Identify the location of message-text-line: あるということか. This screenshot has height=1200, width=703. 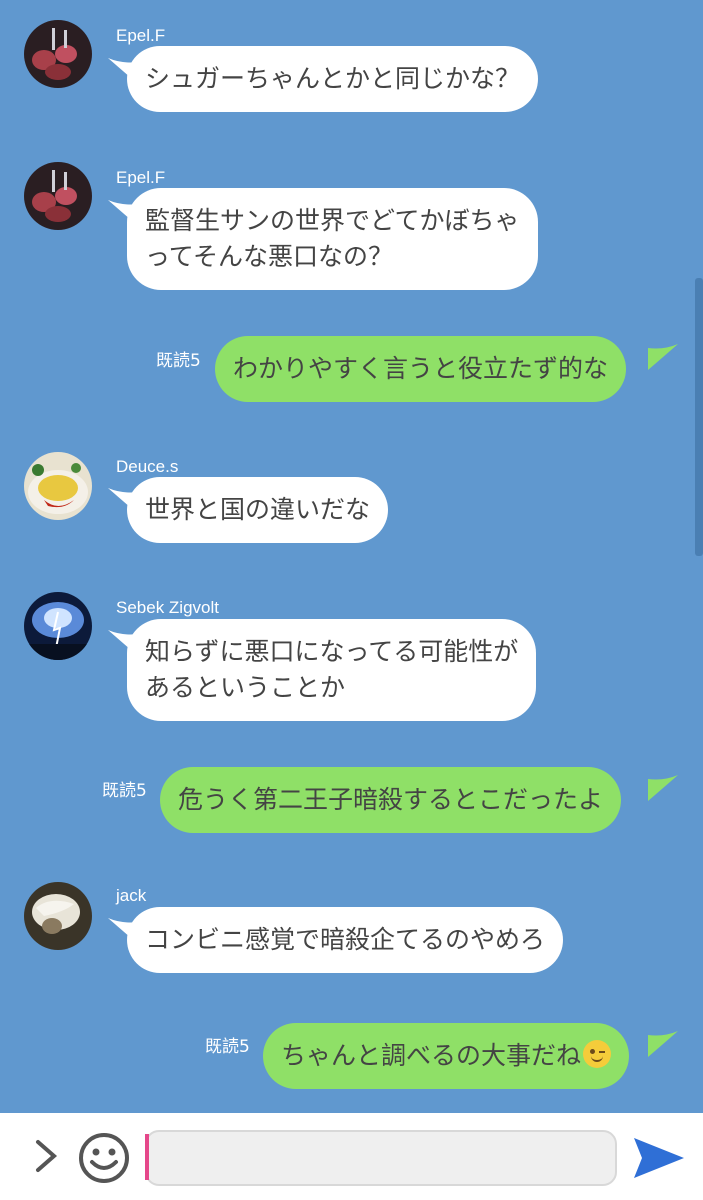
(245, 687).